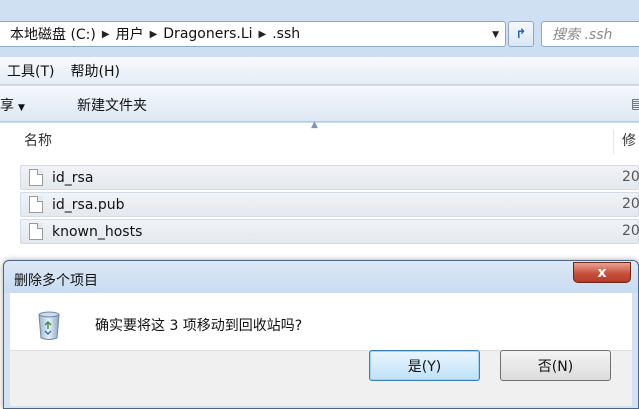  I want to click on close-button: x, so click(602, 272).